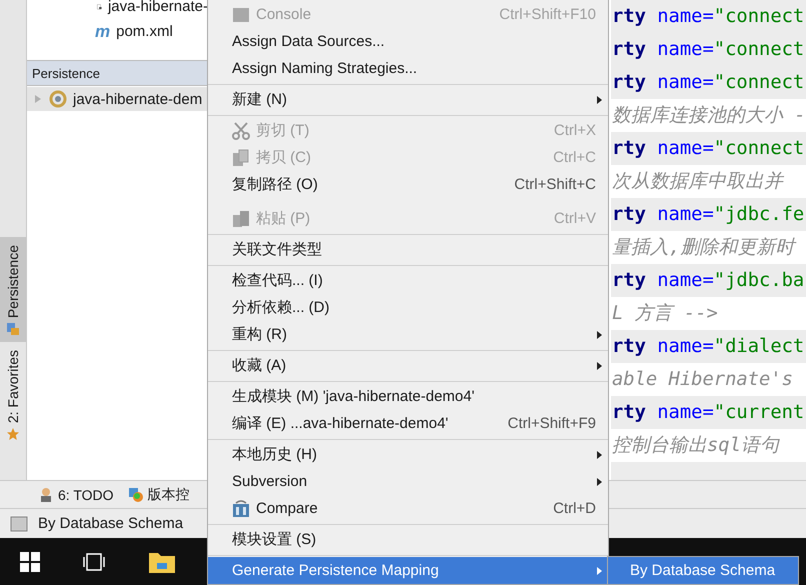 The image size is (806, 585). What do you see at coordinates (159, 495) in the screenshot?
I see `tool-window-button: 版本控` at bounding box center [159, 495].